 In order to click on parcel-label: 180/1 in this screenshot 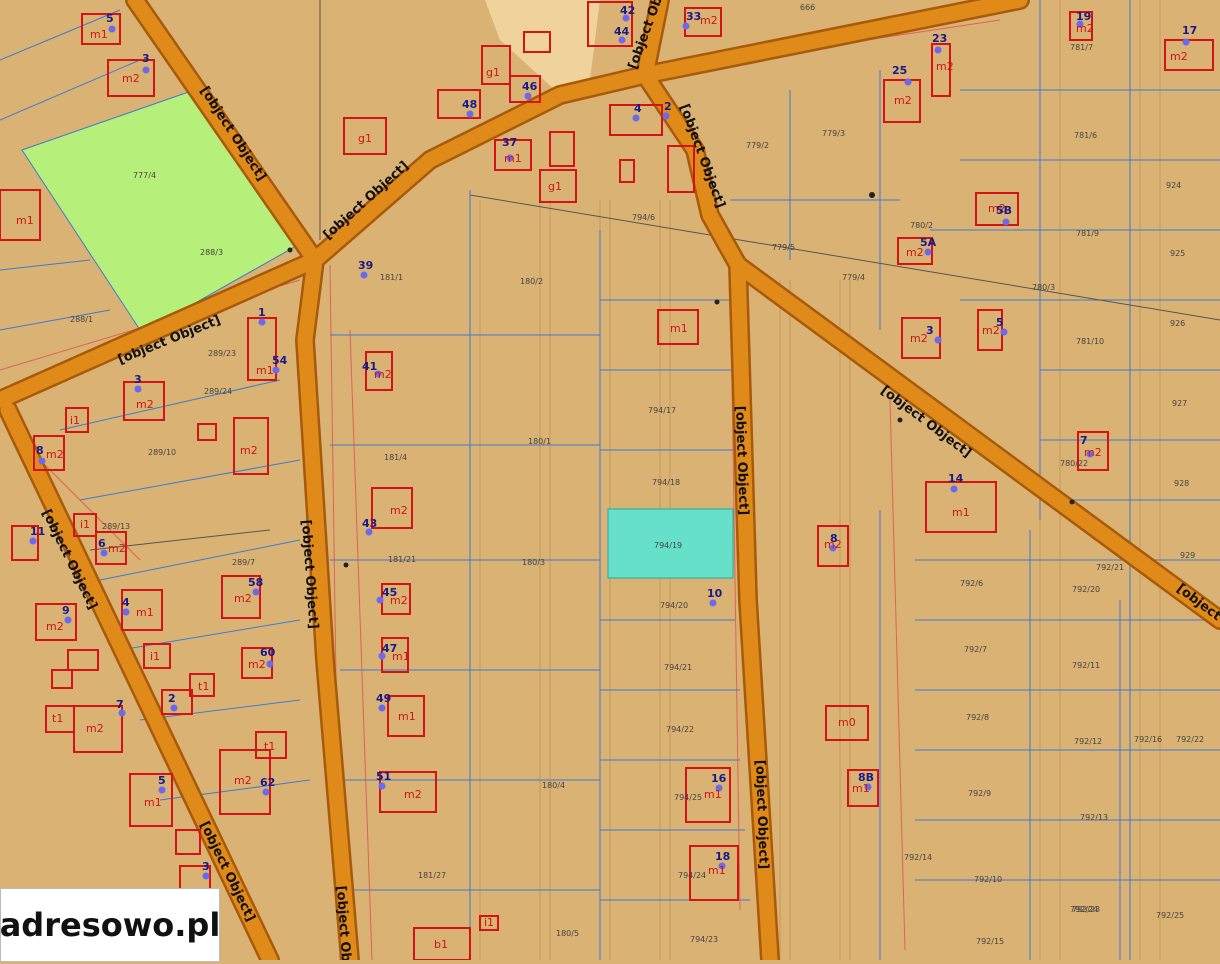, I will do `click(539, 441)`.